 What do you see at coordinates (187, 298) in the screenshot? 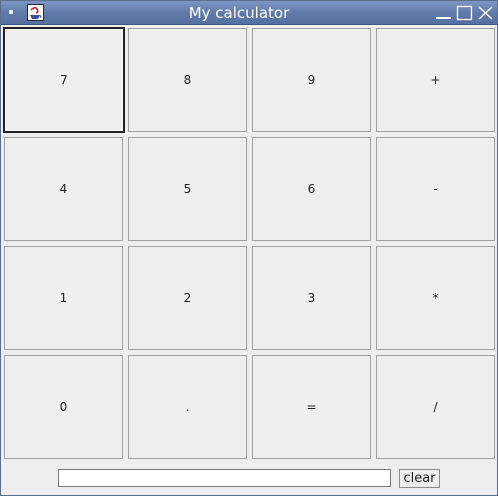
I see `key-2: 2` at bounding box center [187, 298].